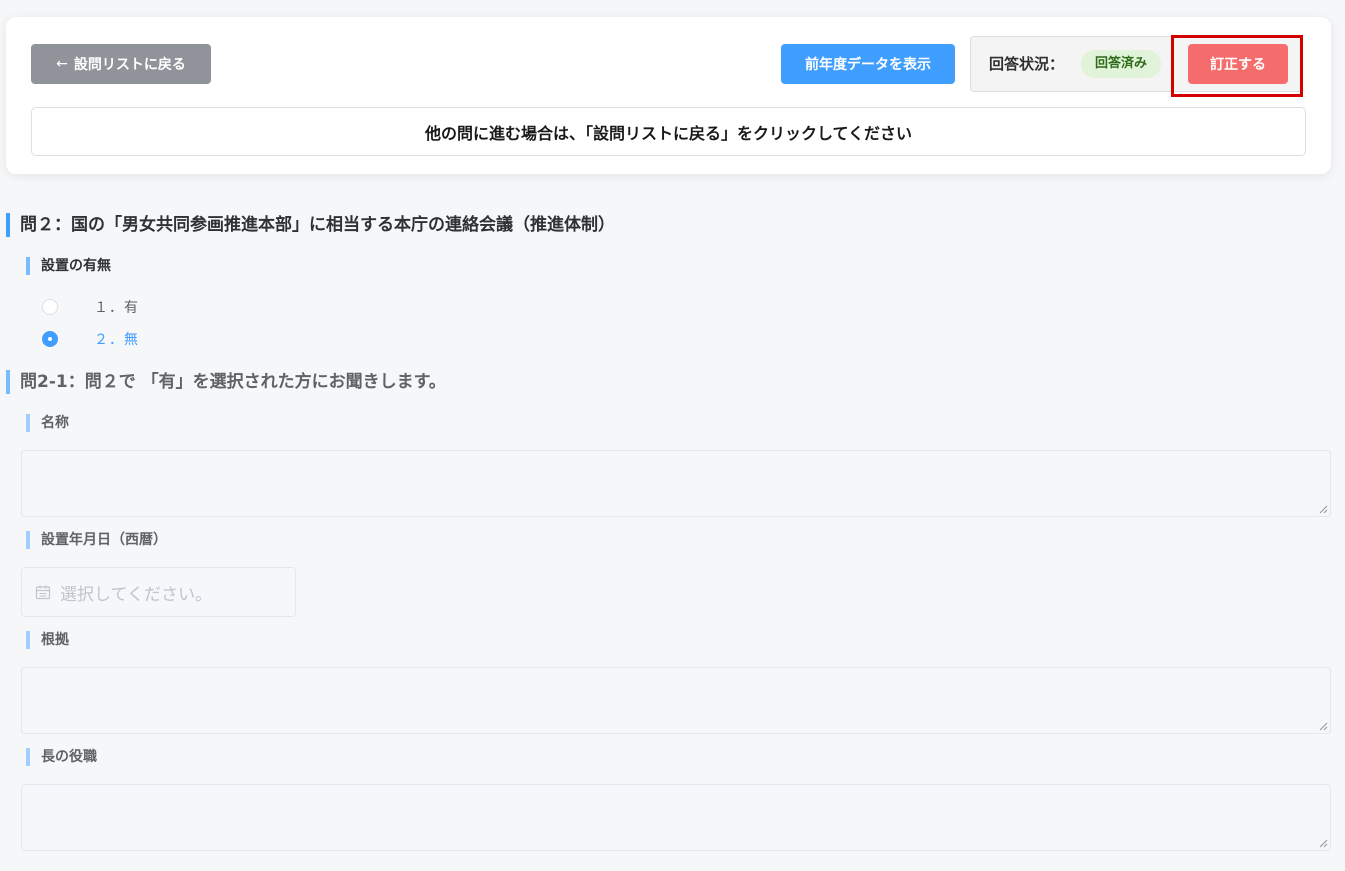  I want to click on radio-option-yes: １．有, so click(90, 307).